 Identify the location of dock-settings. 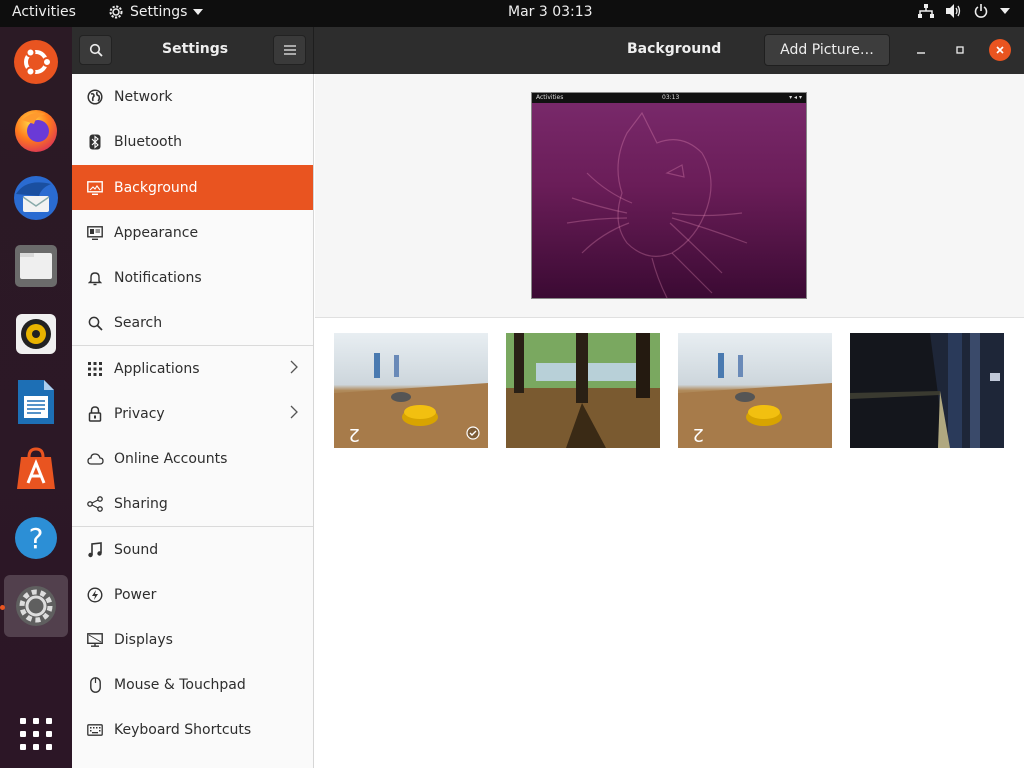
(36, 606).